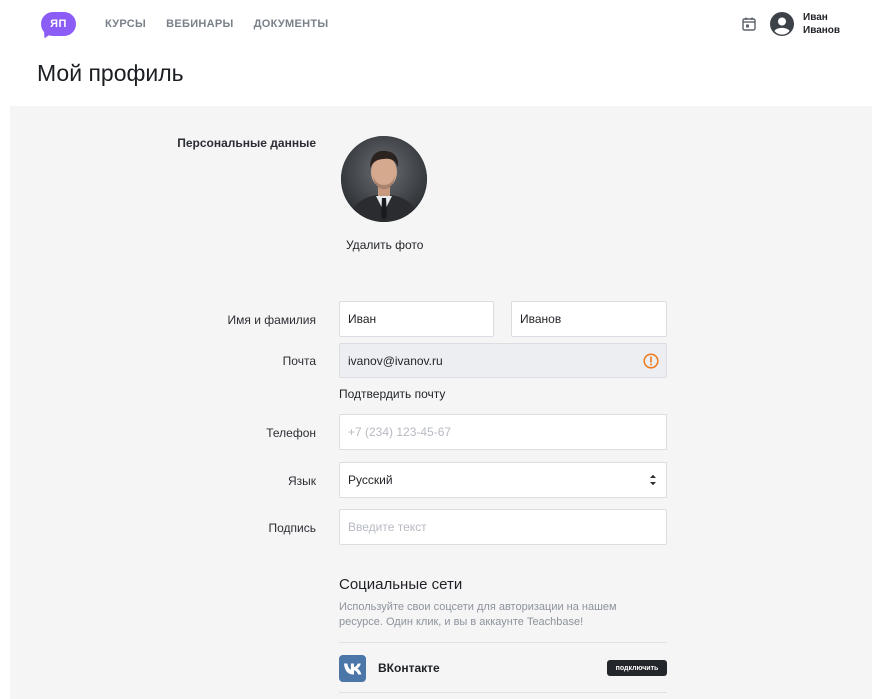  What do you see at coordinates (401, 584) in the screenshot?
I see `social-title: Социальные сети` at bounding box center [401, 584].